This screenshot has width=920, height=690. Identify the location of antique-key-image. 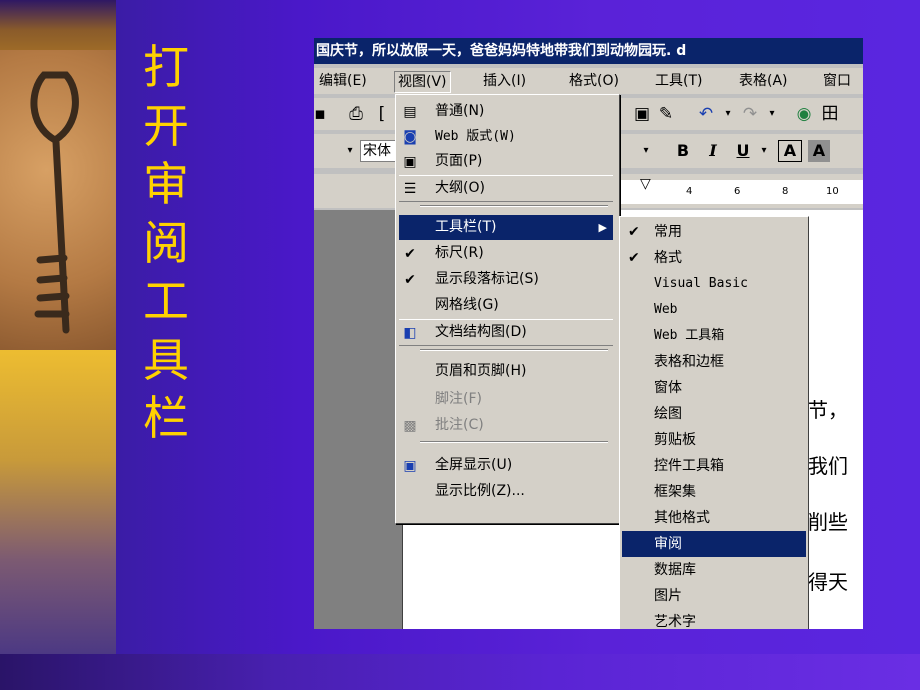
(58, 200).